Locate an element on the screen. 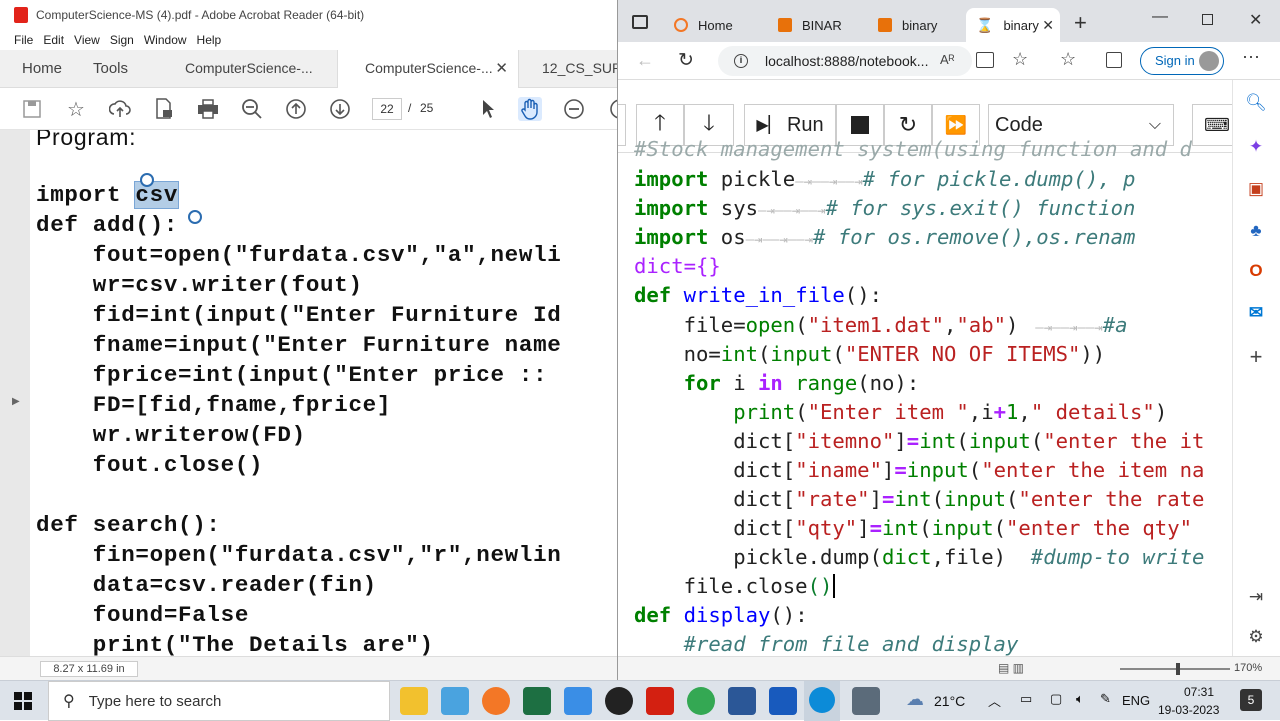 This screenshot has width=1280, height=721. weather-temp: 21°C is located at coordinates (949, 701).